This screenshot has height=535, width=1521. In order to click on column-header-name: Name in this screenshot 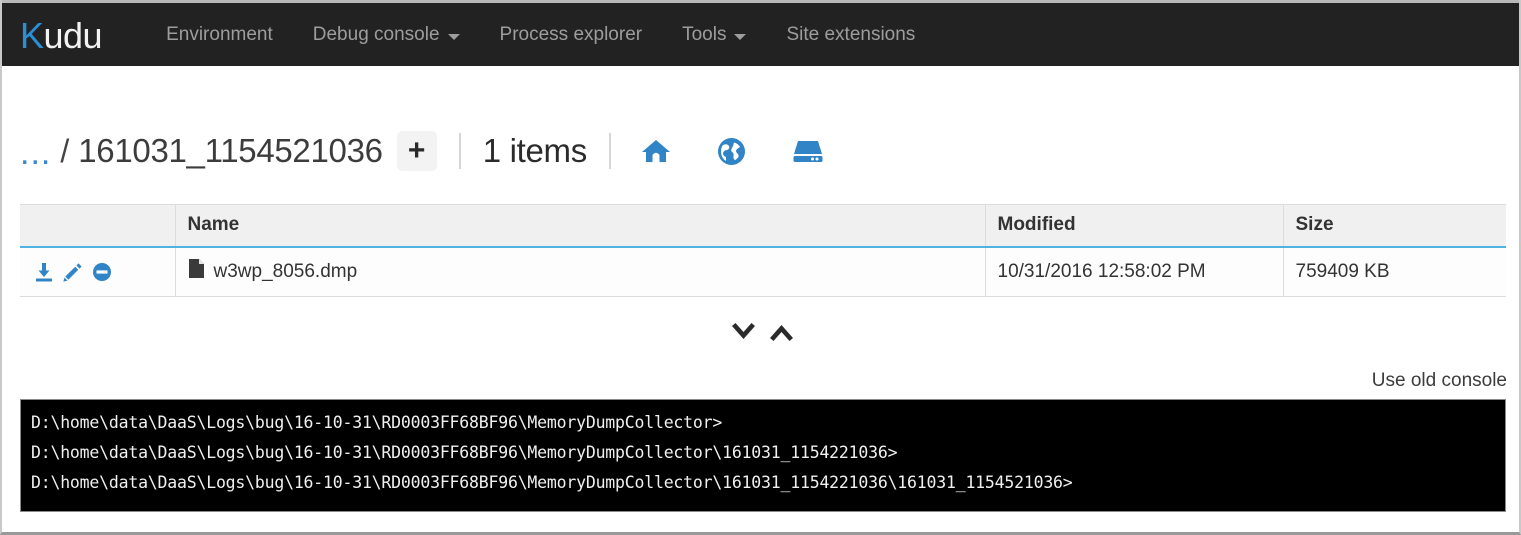, I will do `click(580, 226)`.